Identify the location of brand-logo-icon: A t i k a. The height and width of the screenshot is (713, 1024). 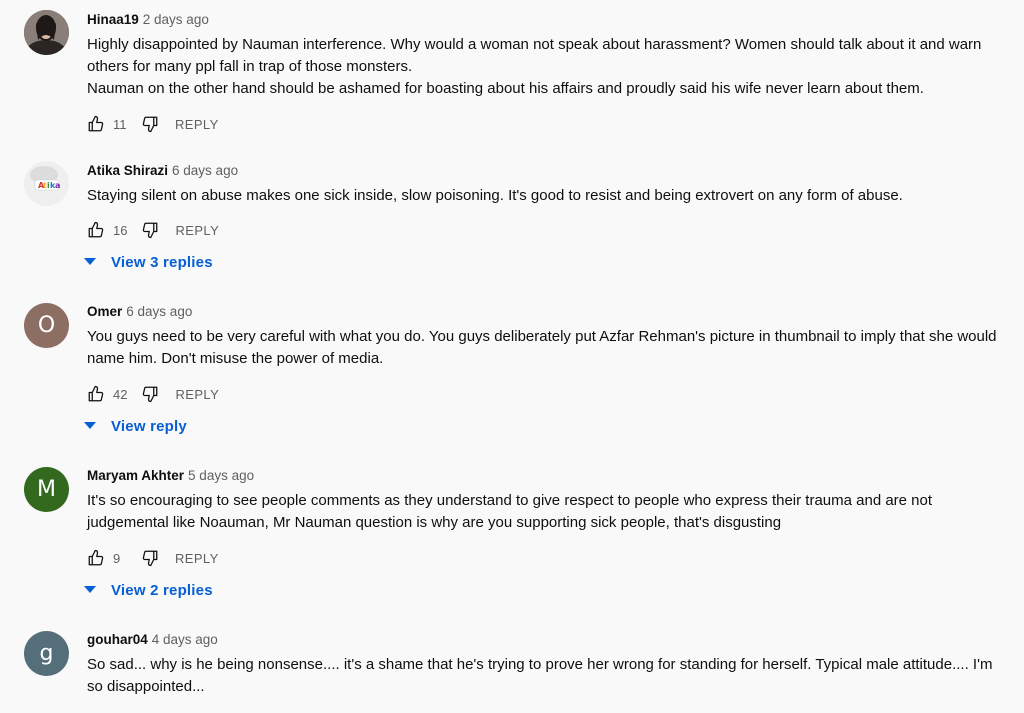
(46, 183).